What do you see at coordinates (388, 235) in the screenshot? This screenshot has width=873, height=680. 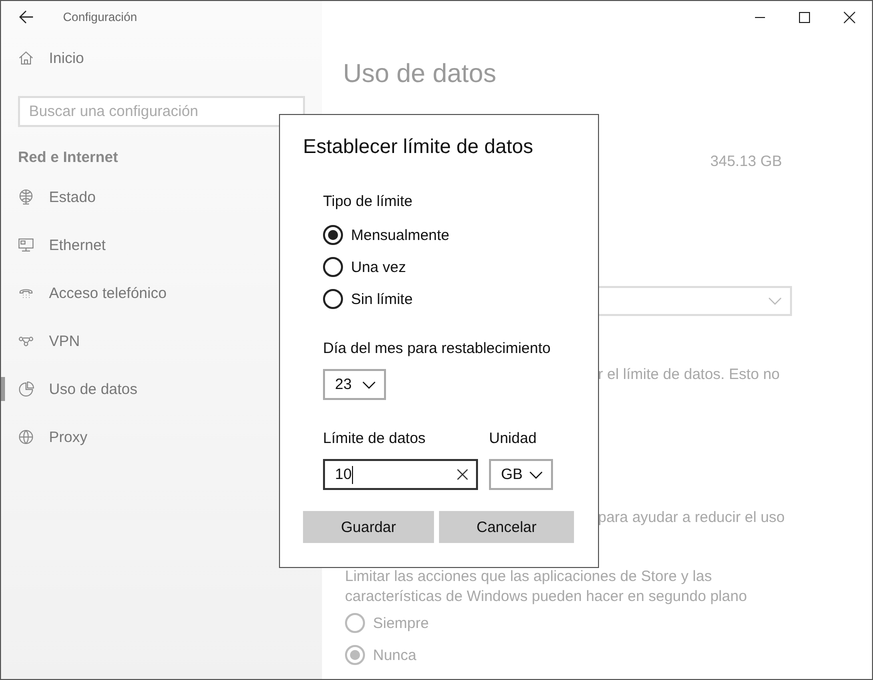 I see `radio-option: Mensualmente` at bounding box center [388, 235].